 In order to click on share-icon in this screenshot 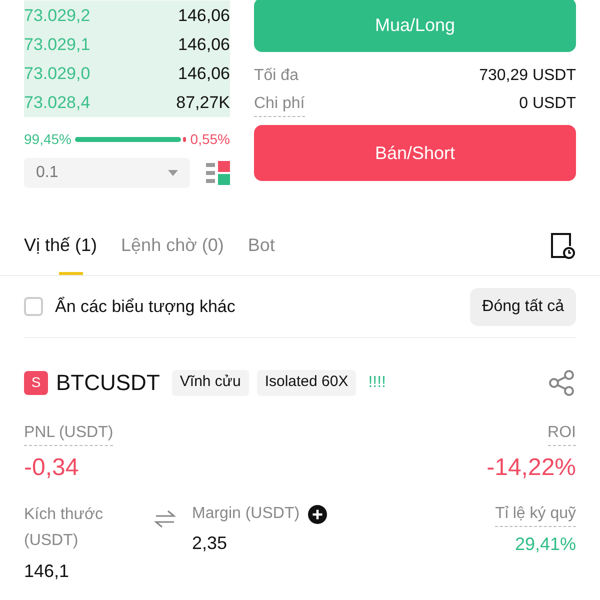, I will do `click(562, 382)`.